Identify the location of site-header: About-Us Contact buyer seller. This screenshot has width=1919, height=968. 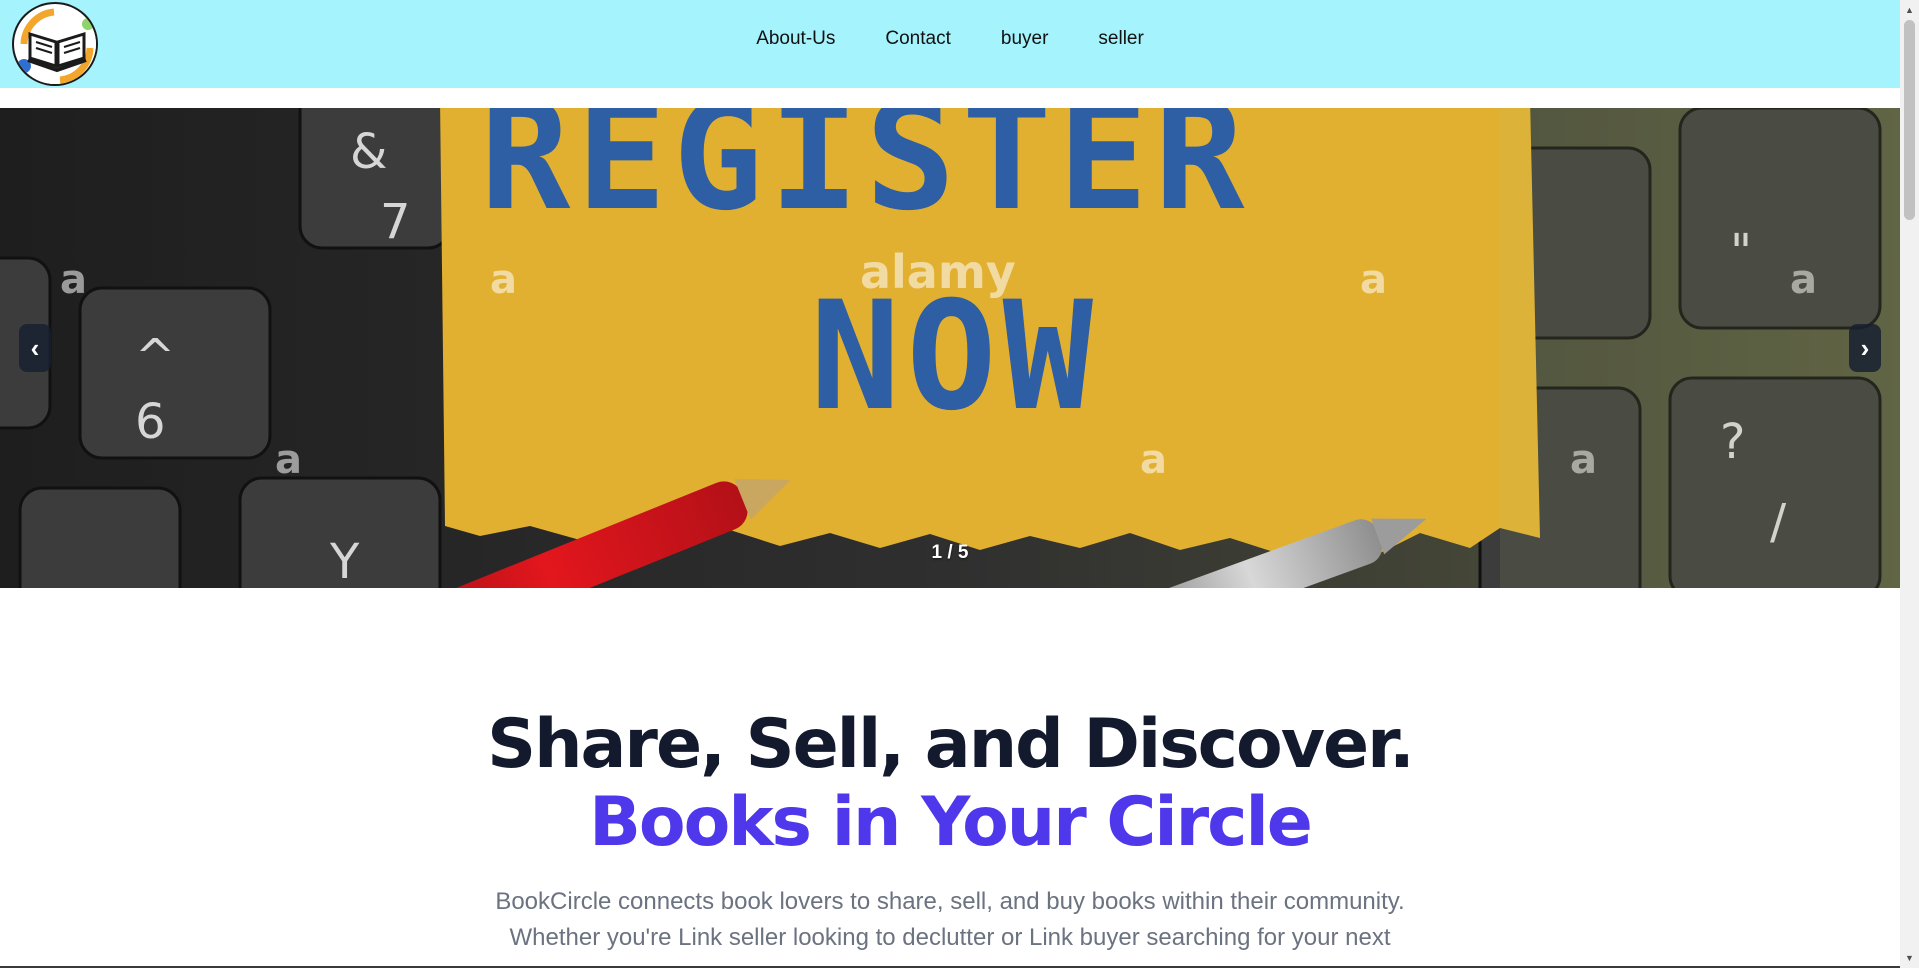
(950, 44).